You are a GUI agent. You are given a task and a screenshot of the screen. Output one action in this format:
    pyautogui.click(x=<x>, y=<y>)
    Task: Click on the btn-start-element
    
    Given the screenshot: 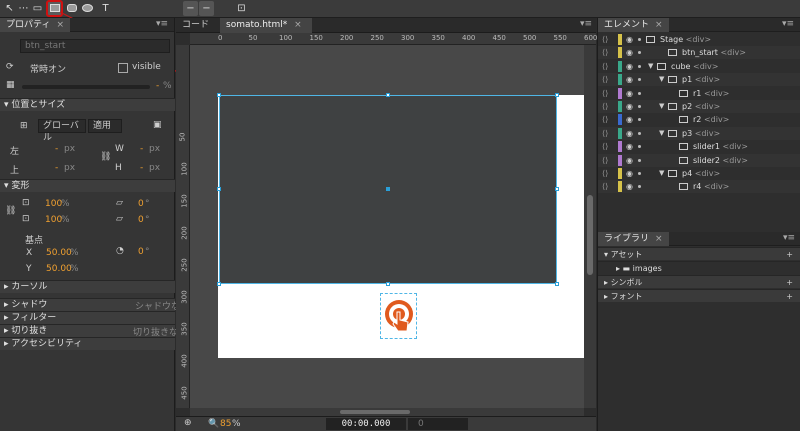 What is the action you would take?
    pyautogui.click(x=398, y=316)
    